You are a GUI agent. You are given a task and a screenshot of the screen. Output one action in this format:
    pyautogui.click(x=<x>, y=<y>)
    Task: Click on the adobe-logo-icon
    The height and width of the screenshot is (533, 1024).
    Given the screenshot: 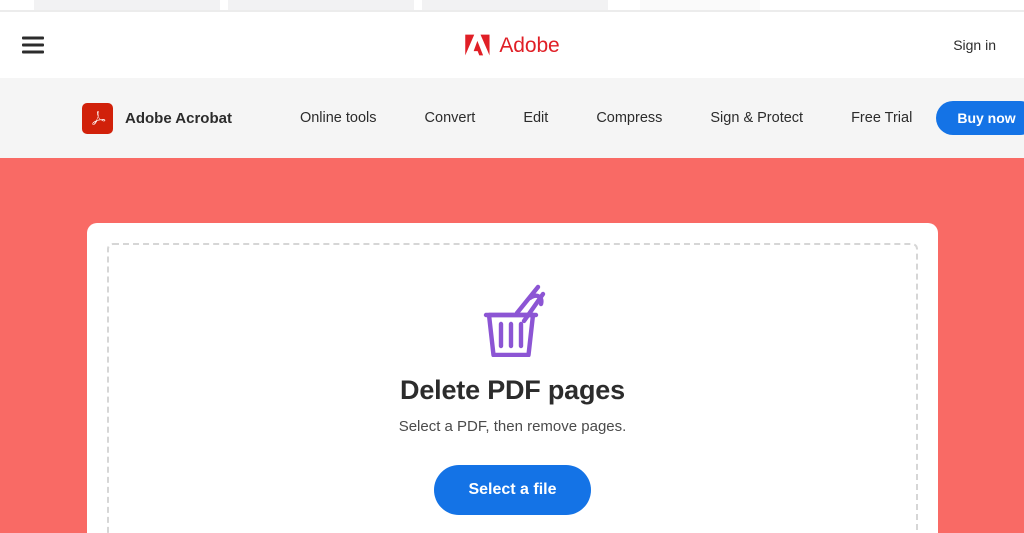 What is the action you would take?
    pyautogui.click(x=477, y=45)
    